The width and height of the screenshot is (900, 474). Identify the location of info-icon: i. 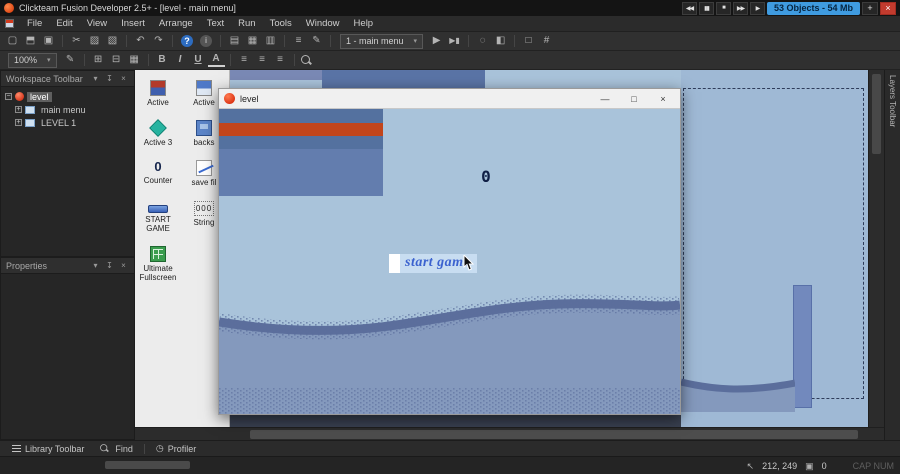
(206, 41).